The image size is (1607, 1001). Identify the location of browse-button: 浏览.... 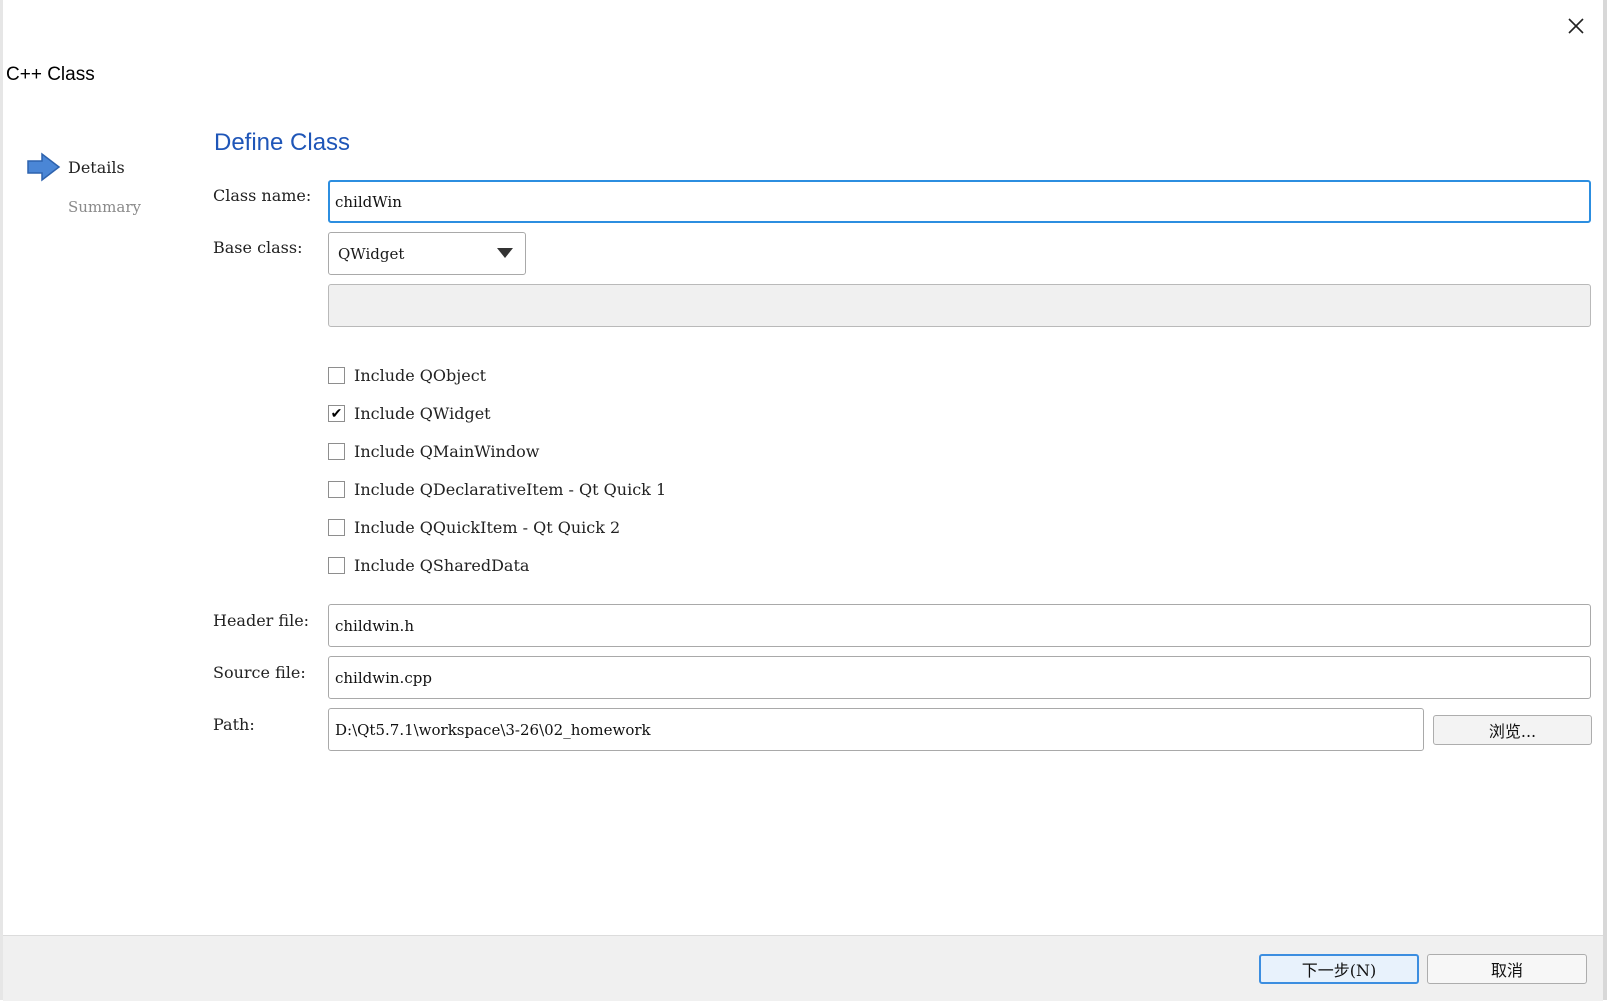
(1512, 730).